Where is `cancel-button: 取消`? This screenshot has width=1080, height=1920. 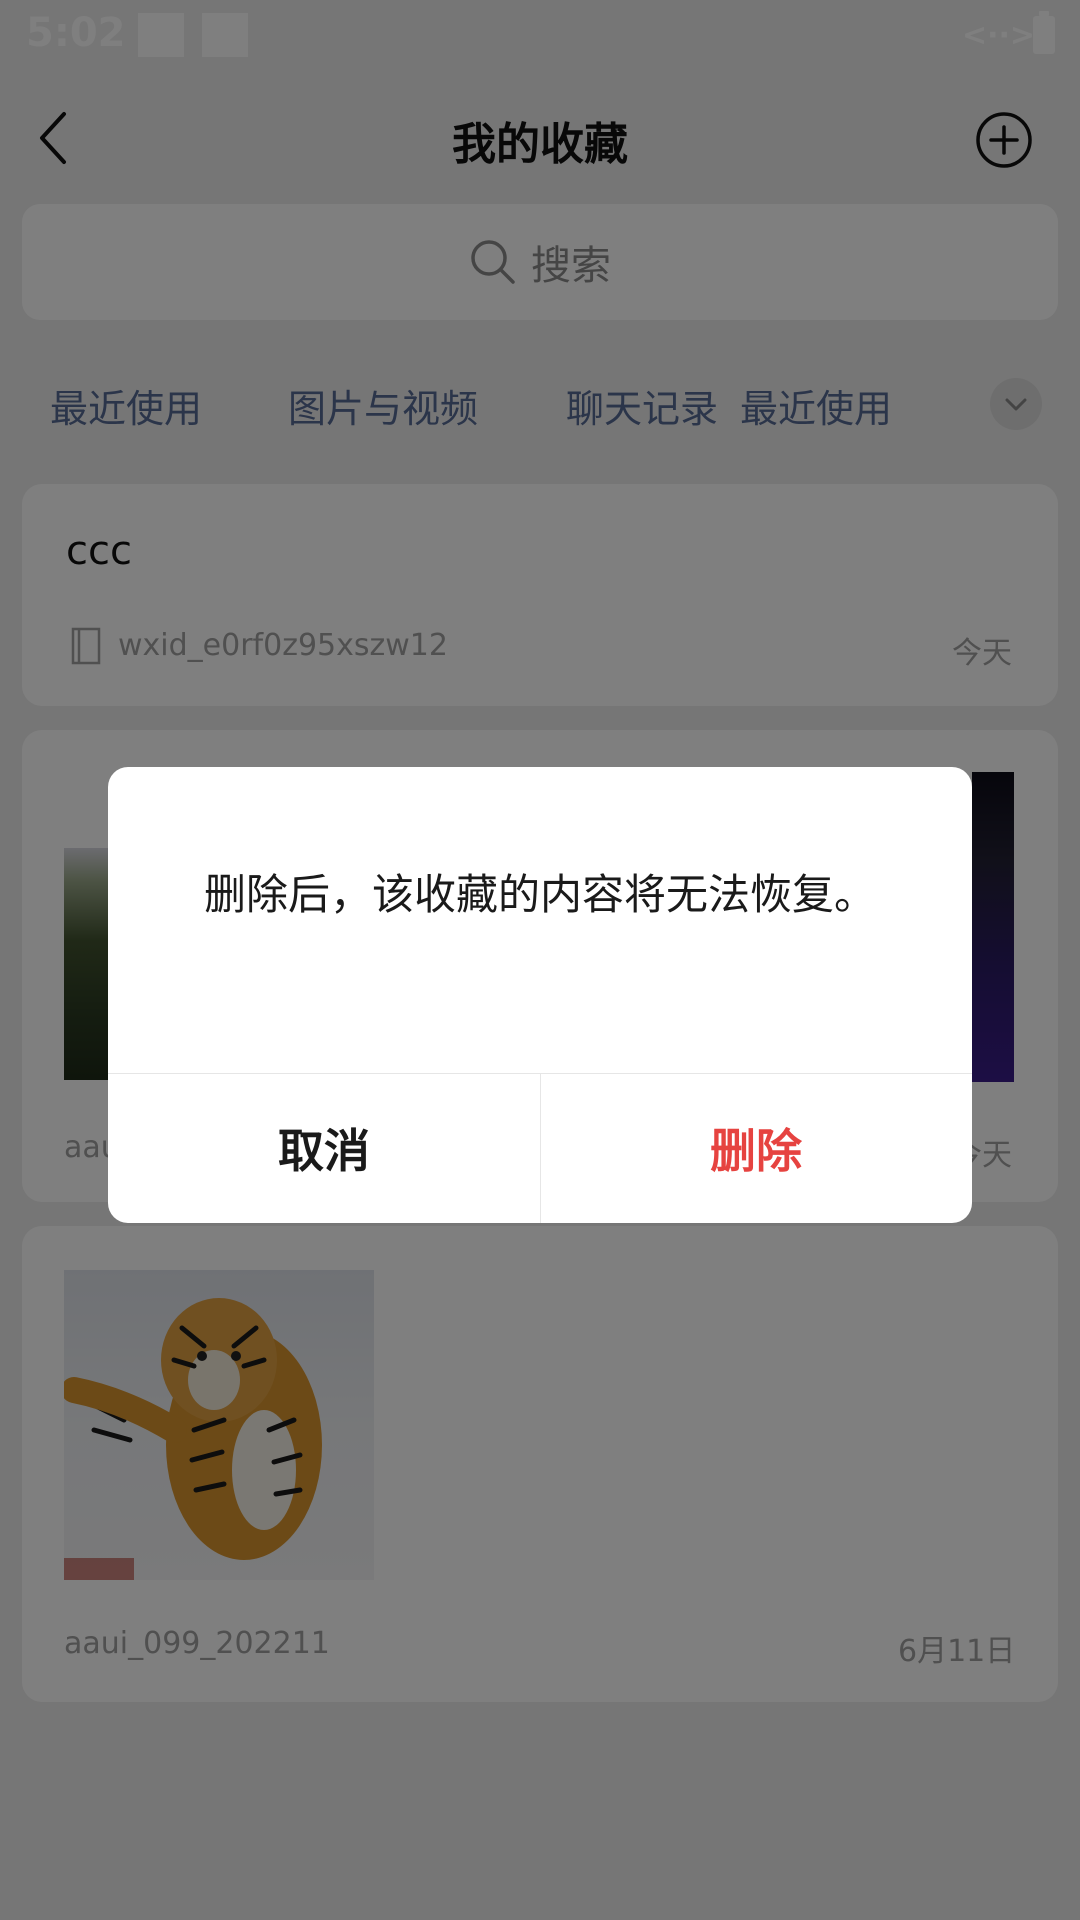 cancel-button: 取消 is located at coordinates (324, 1148).